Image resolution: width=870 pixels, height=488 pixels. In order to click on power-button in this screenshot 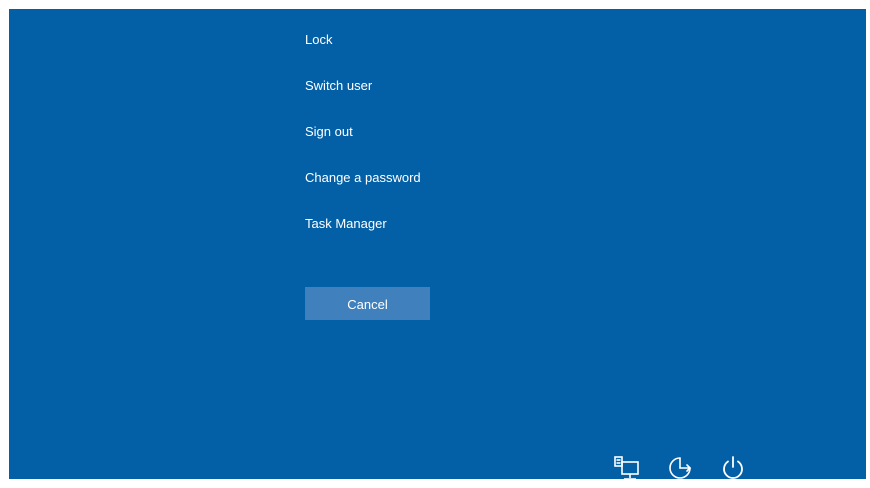, I will do `click(733, 468)`.